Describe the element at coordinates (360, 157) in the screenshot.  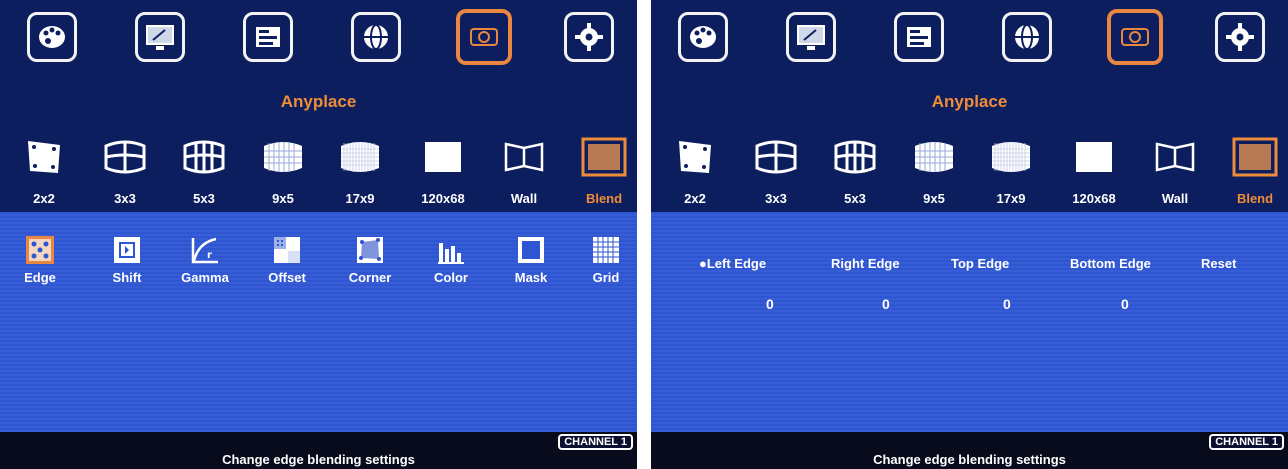
I see `warp-17x9-icon` at that location.